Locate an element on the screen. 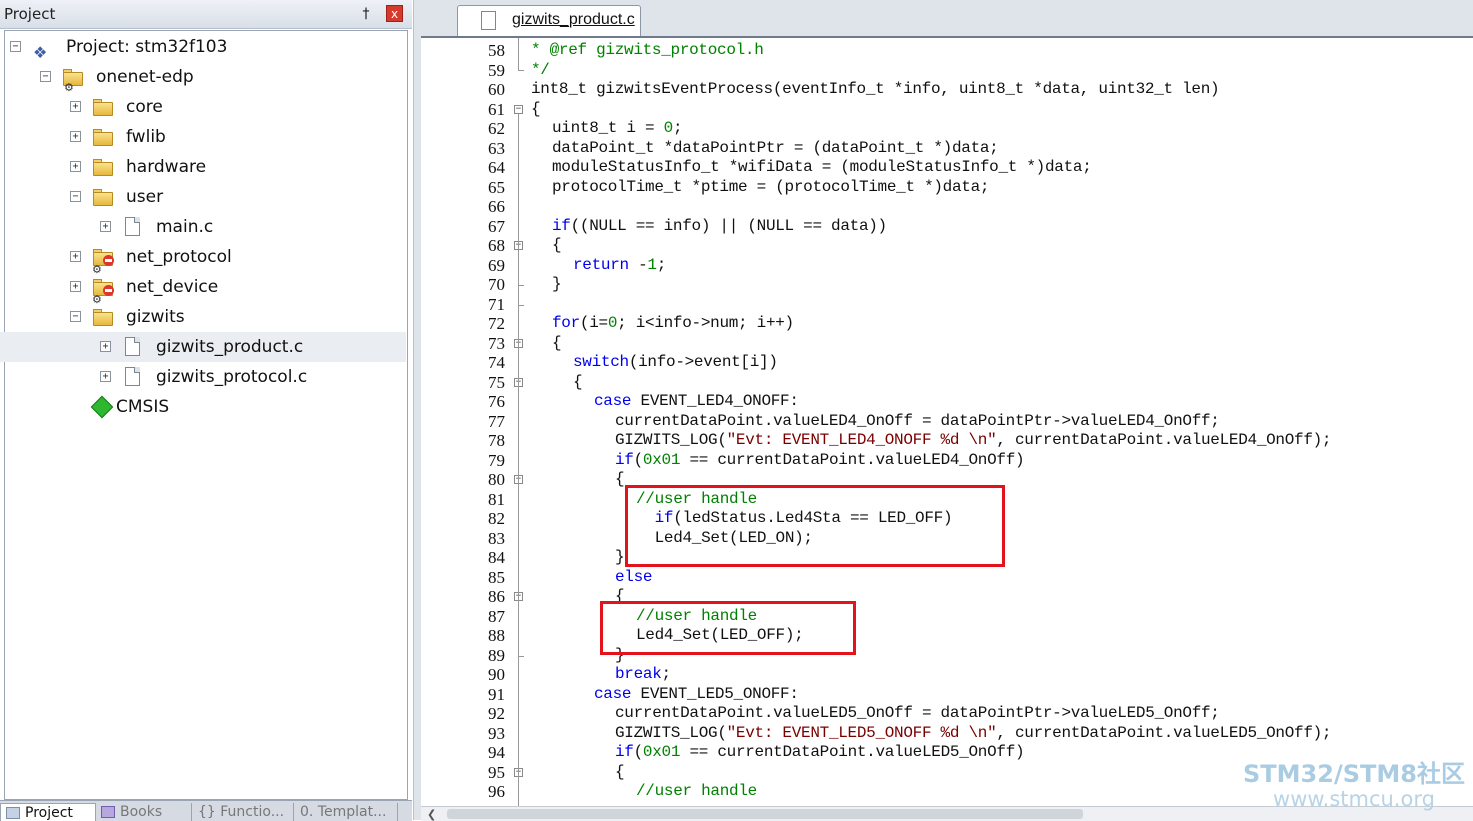  line-number: 59 is located at coordinates (496, 70).